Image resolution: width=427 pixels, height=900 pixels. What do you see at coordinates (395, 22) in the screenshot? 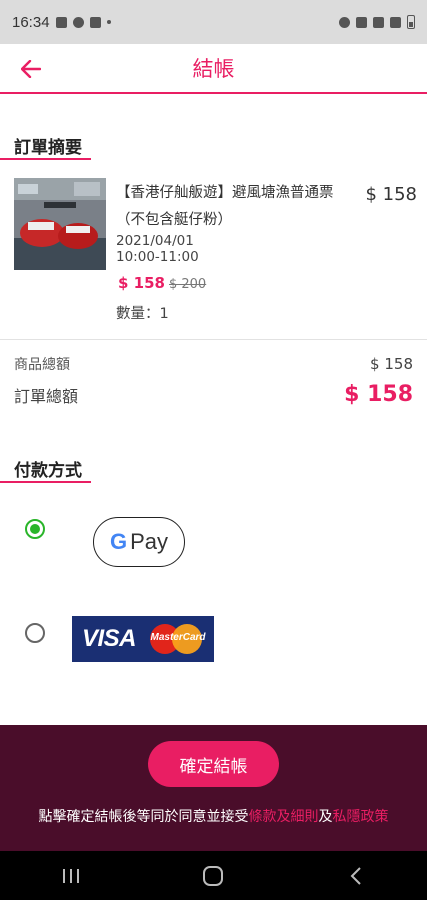
I see `signal-icon` at bounding box center [395, 22].